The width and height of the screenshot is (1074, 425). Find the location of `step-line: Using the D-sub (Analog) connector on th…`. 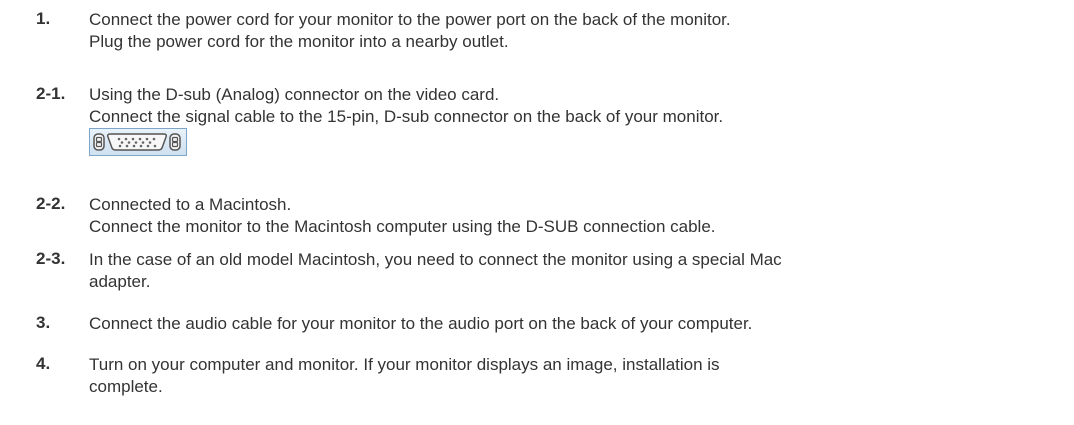

step-line: Using the D-sub (Analog) connector on th… is located at coordinates (294, 94).